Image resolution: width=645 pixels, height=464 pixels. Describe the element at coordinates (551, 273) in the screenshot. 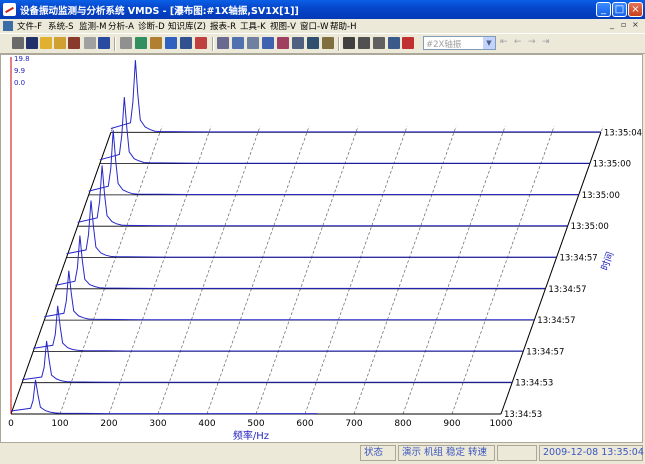

I see `right-depth-axis` at that location.